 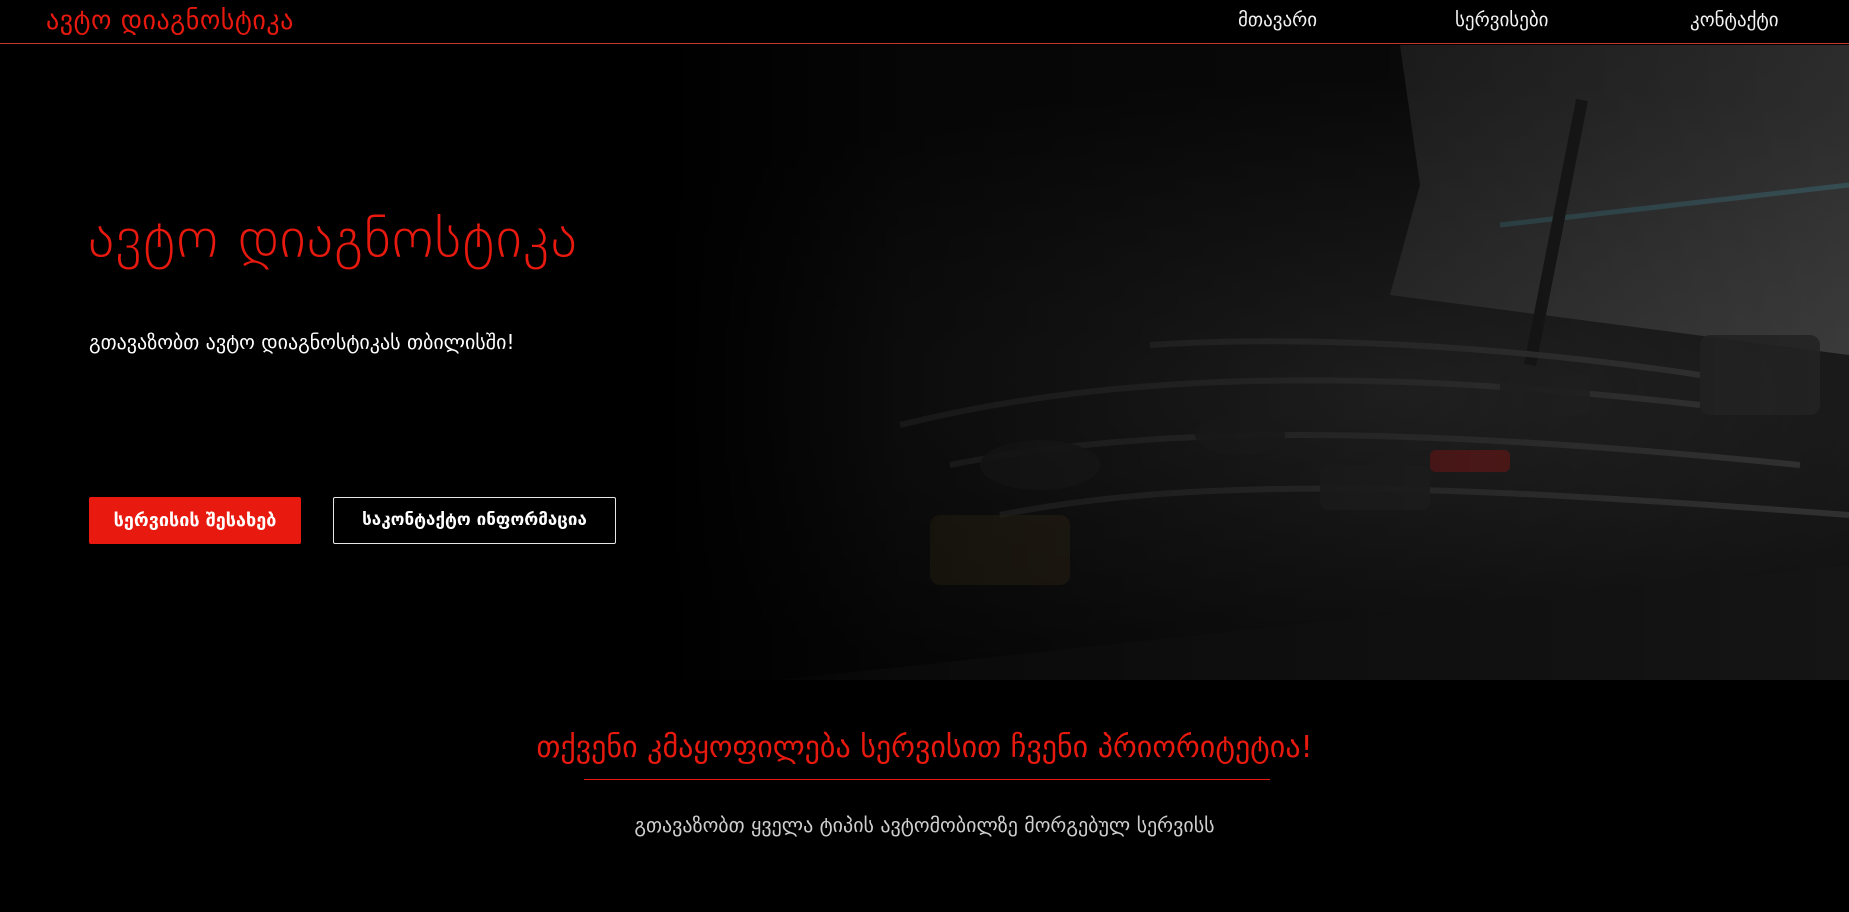 I want to click on promo-divider, so click(x=927, y=779).